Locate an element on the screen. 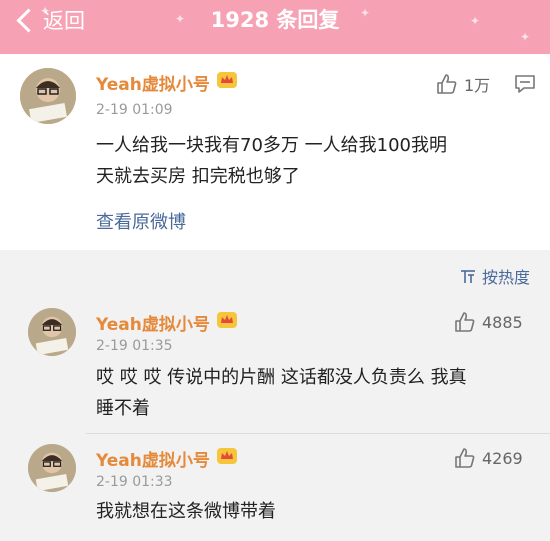  like-button: 4885 is located at coordinates (488, 322).